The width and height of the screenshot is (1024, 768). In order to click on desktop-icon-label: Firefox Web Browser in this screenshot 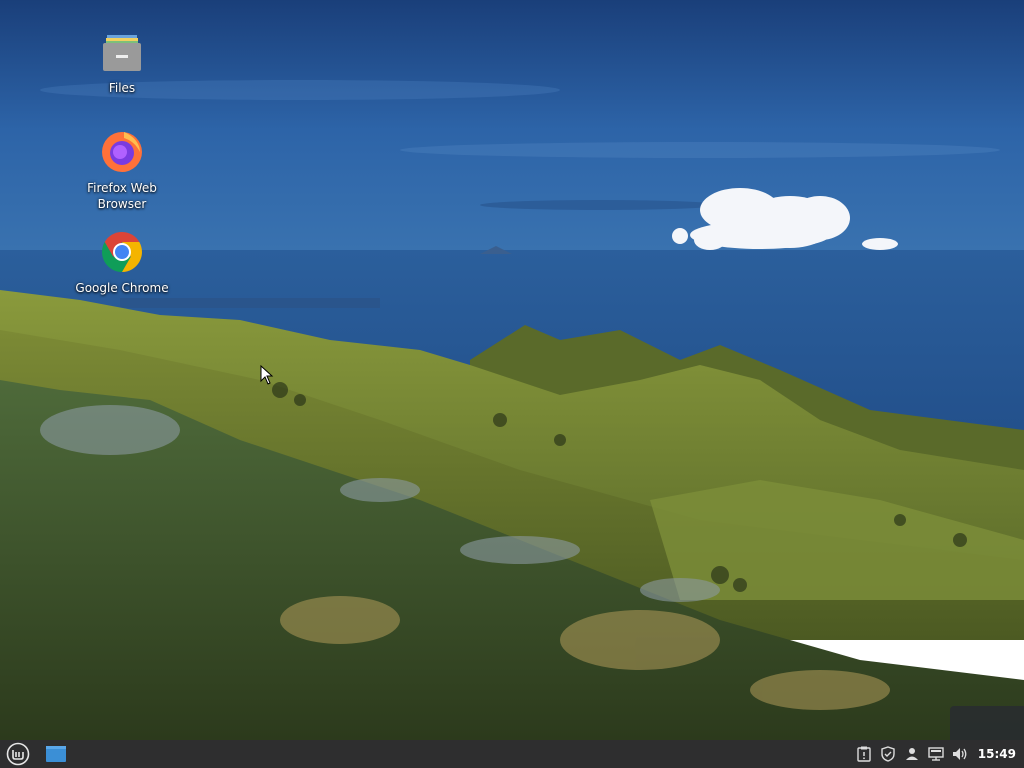, I will do `click(122, 196)`.